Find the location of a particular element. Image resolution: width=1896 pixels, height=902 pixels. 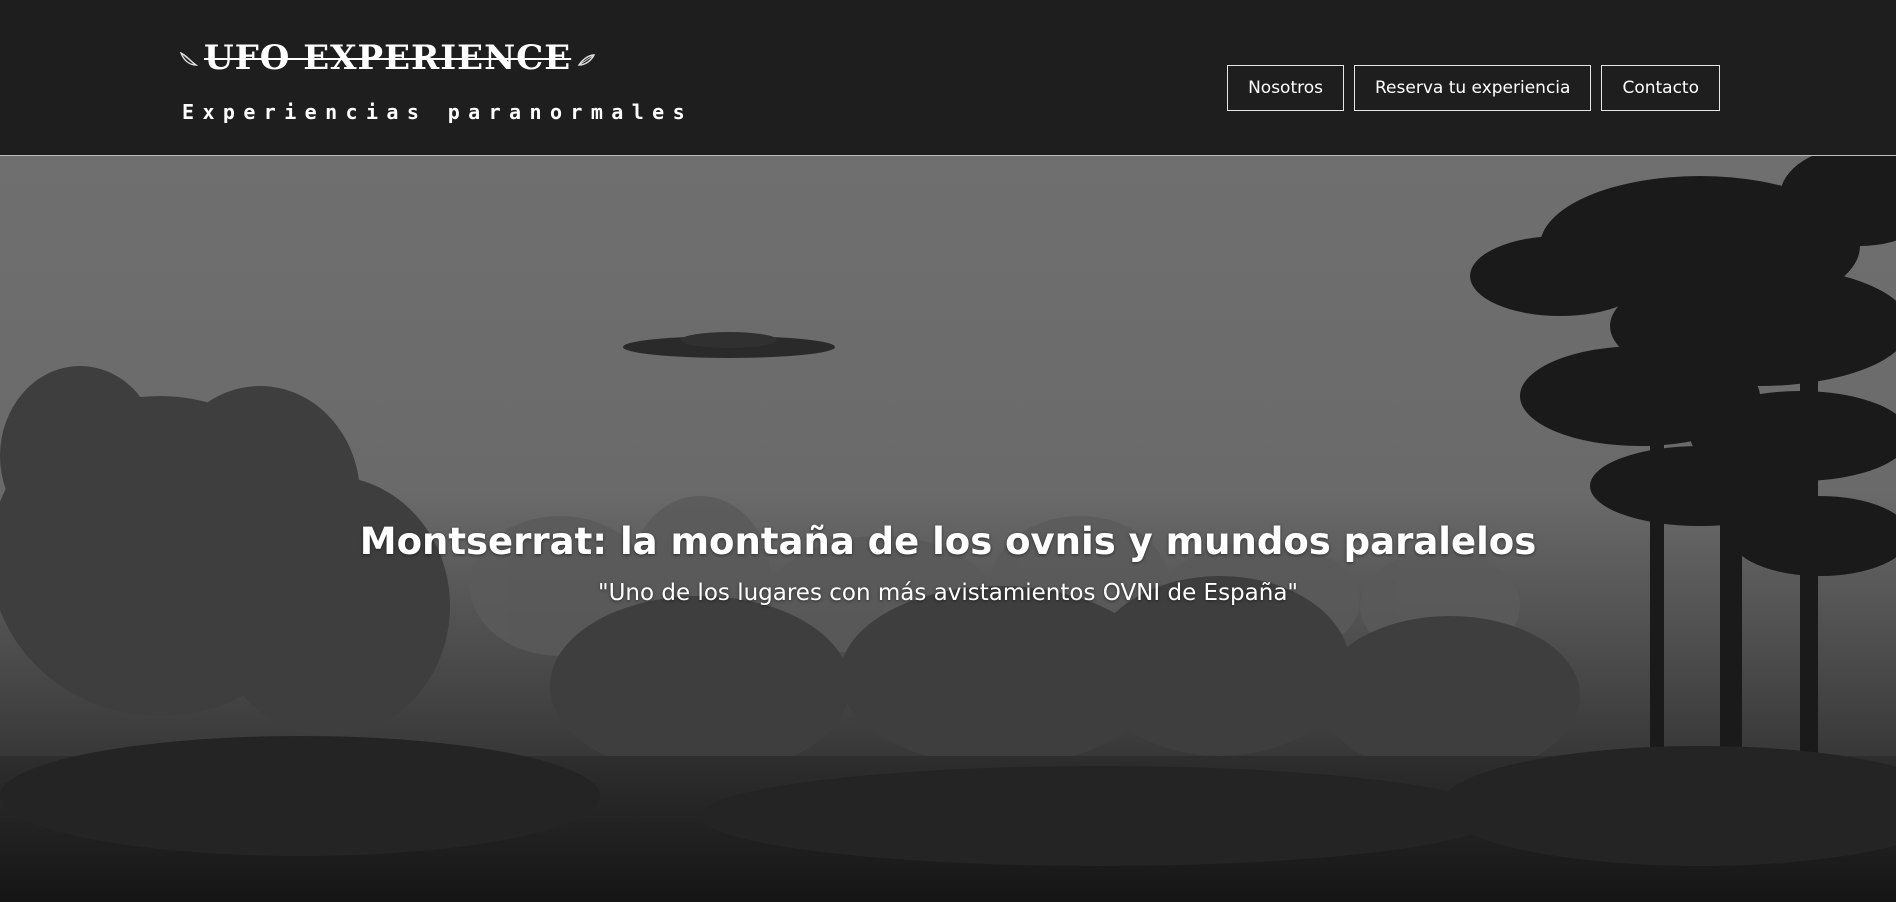

brand-tagline: Experiencias paranormales is located at coordinates (438, 112).